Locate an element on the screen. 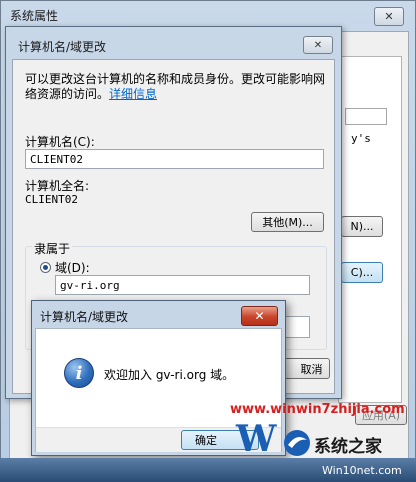  computer-name-value: CLIENT02 is located at coordinates (56, 159).